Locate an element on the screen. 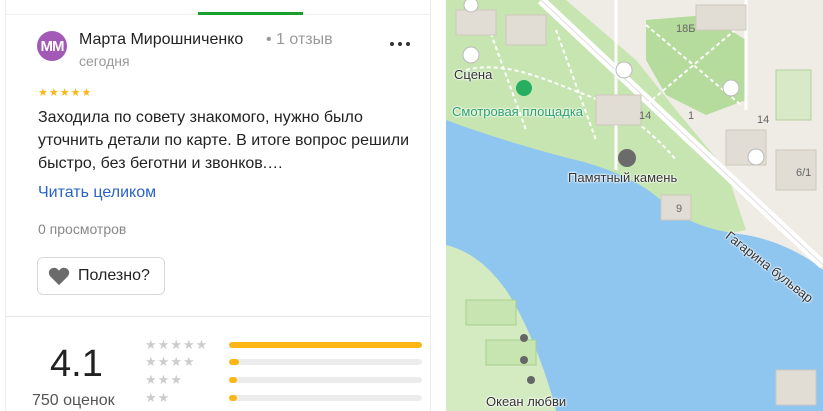 The height and width of the screenshot is (411, 823). panel-left-border is located at coordinates (5, 205).